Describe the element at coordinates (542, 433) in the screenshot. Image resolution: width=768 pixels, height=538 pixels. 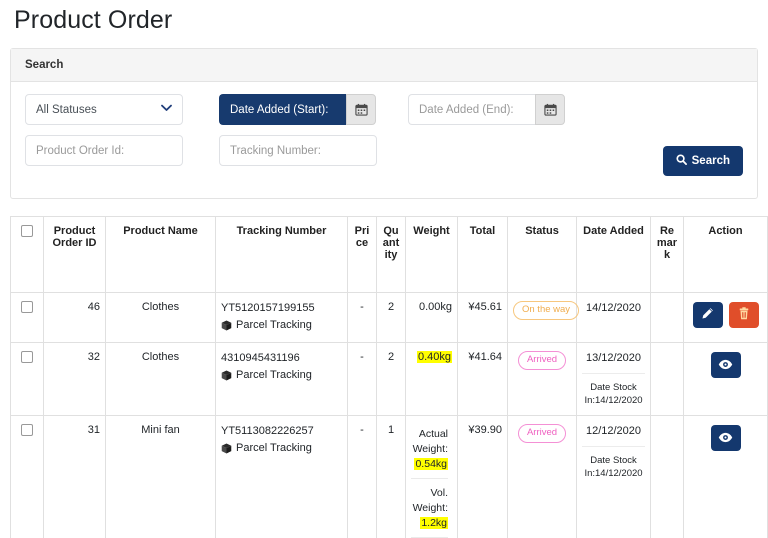
I see `status-badge: Arrived` at that location.